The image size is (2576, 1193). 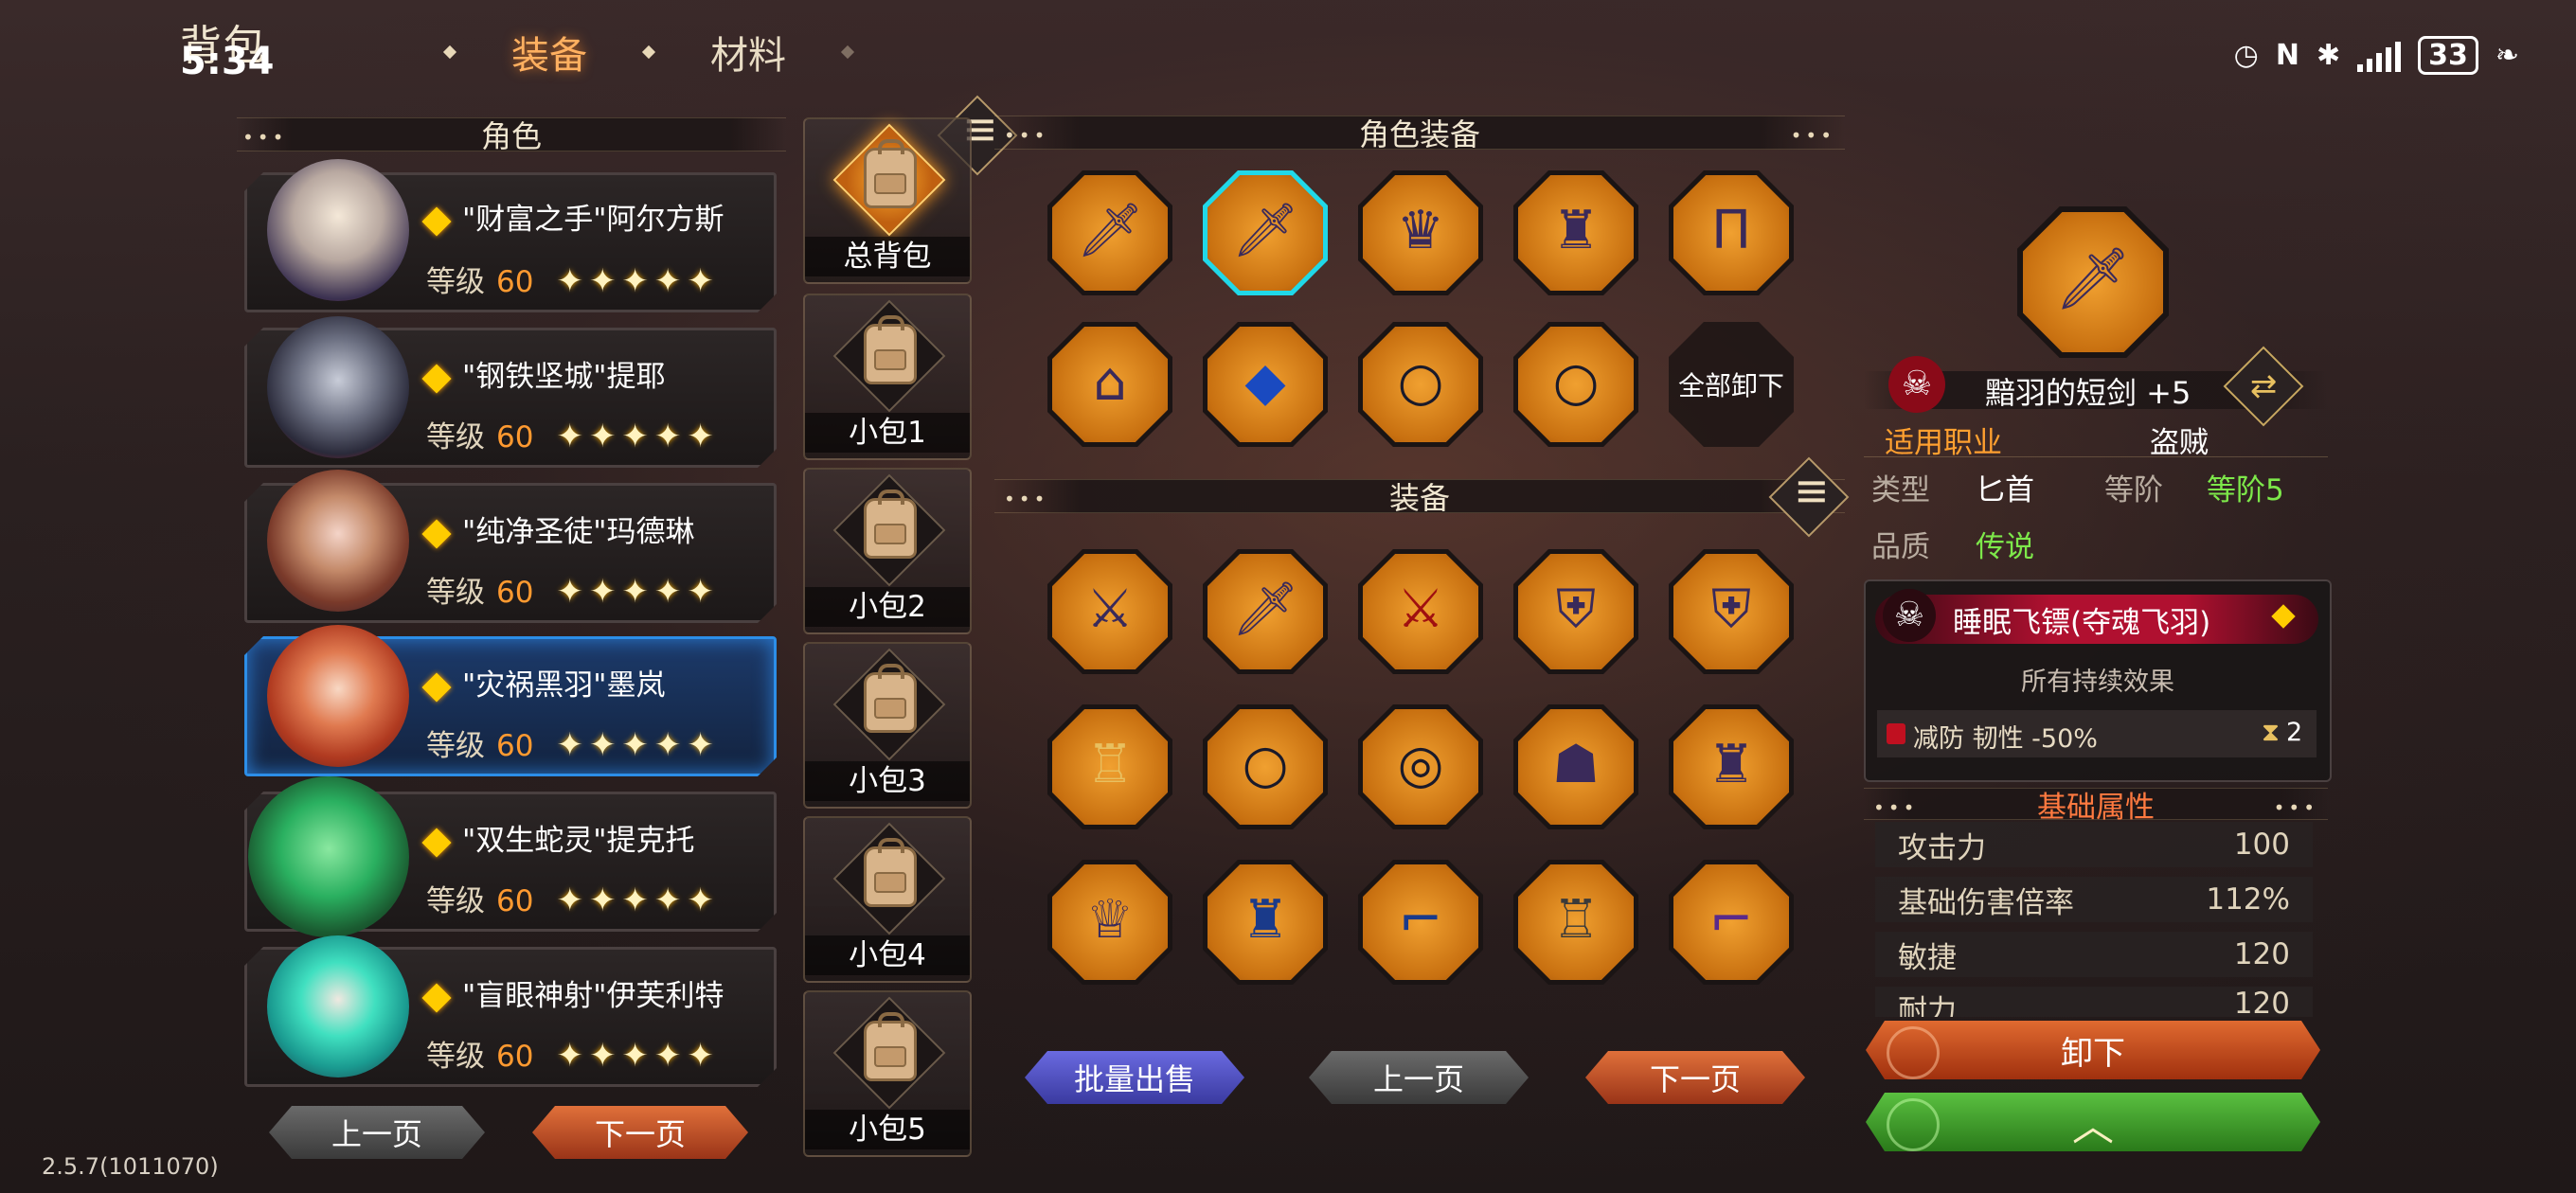 What do you see at coordinates (2287, 55) in the screenshot?
I see `nfc-icon: N` at bounding box center [2287, 55].